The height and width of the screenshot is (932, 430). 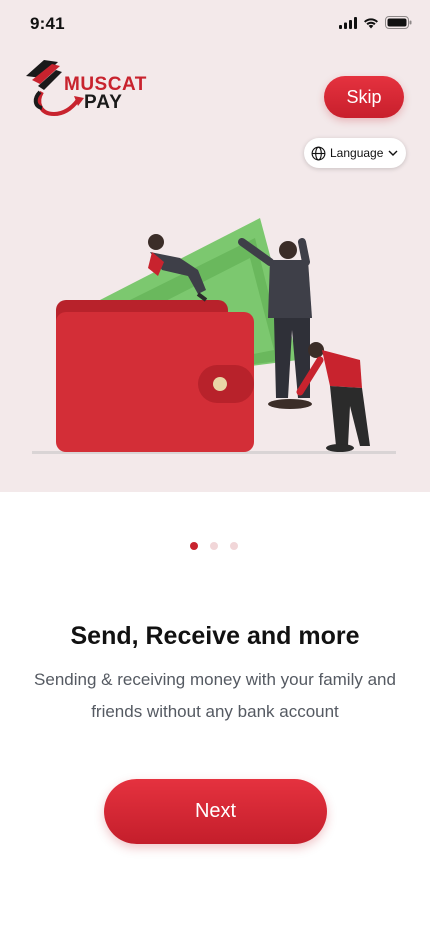 I want to click on status-icons, so click(x=375, y=22).